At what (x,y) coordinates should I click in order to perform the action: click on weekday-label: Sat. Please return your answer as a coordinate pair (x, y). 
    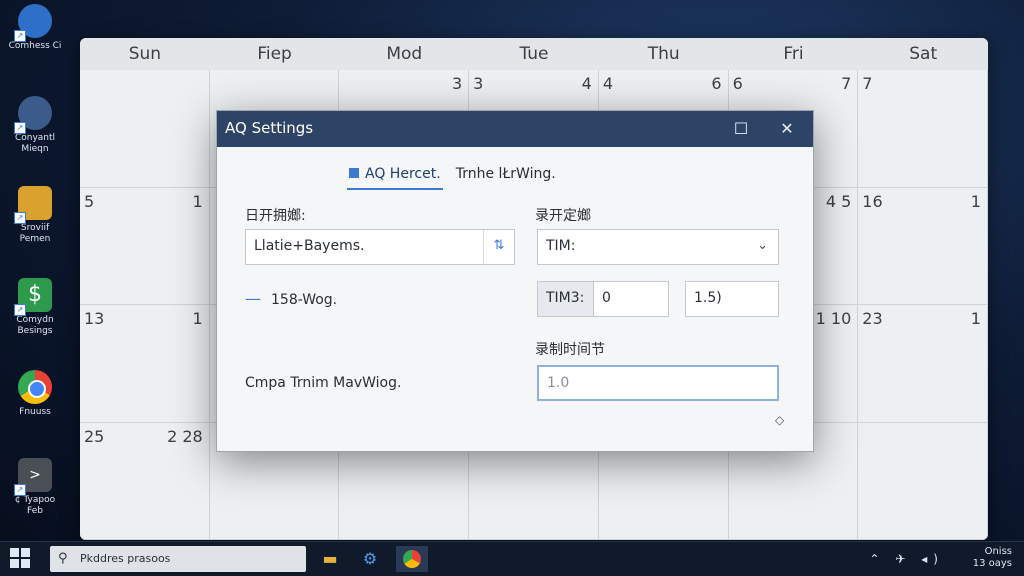
    Looking at the image, I should click on (923, 54).